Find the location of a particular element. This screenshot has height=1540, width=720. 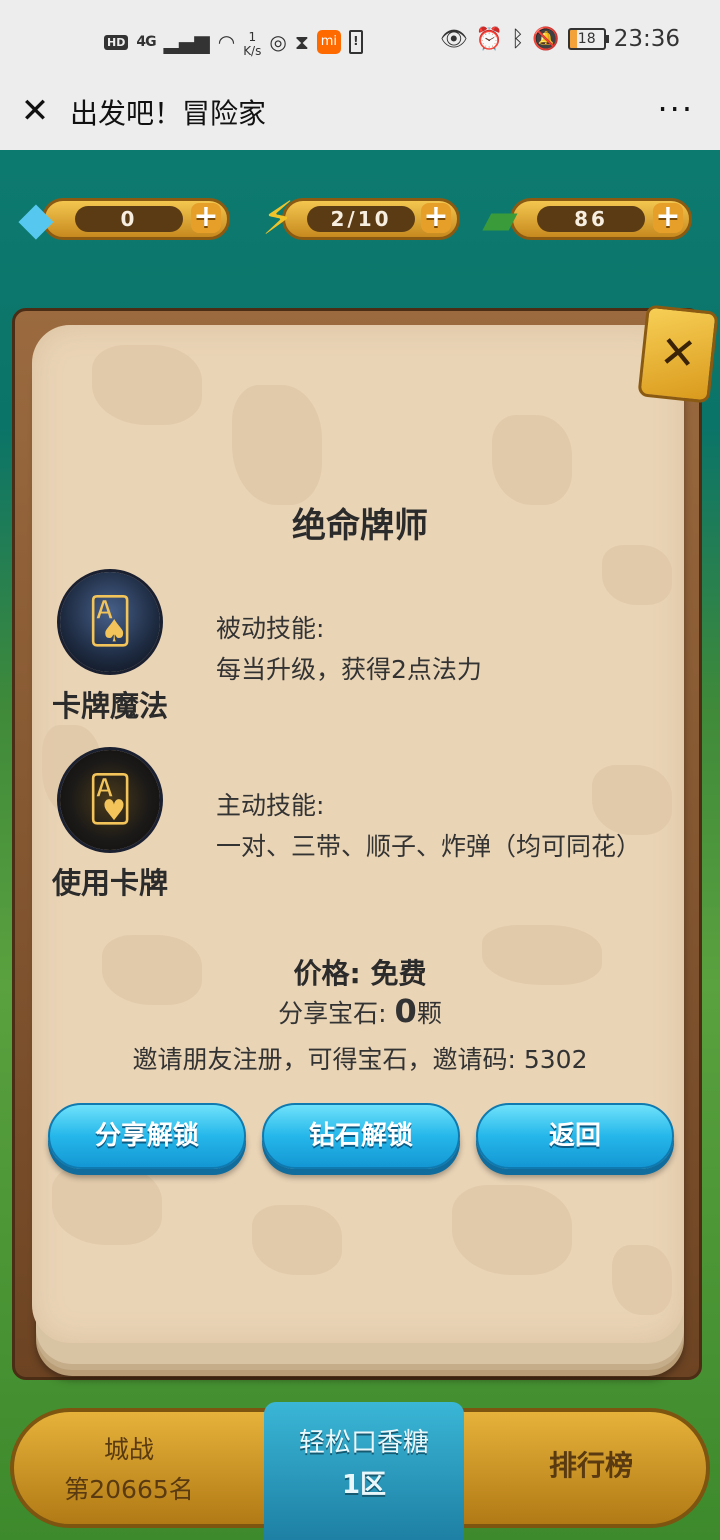

mute-bell-icon: 🔕 is located at coordinates (546, 39).